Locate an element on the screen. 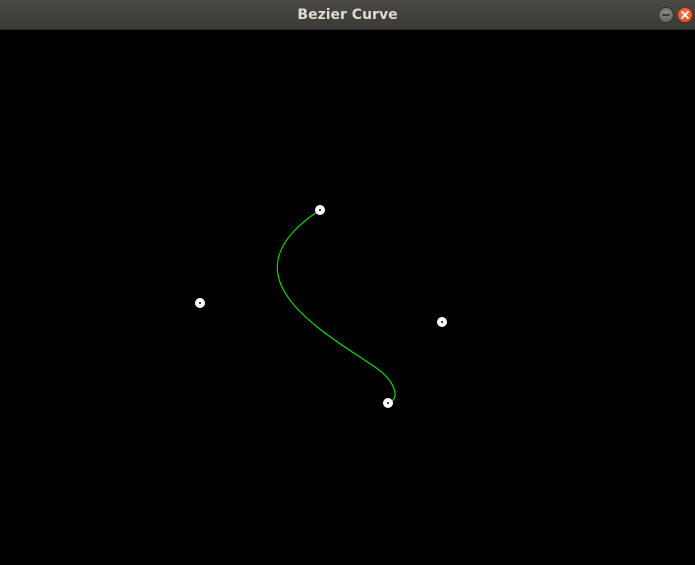  close-button is located at coordinates (685, 15).